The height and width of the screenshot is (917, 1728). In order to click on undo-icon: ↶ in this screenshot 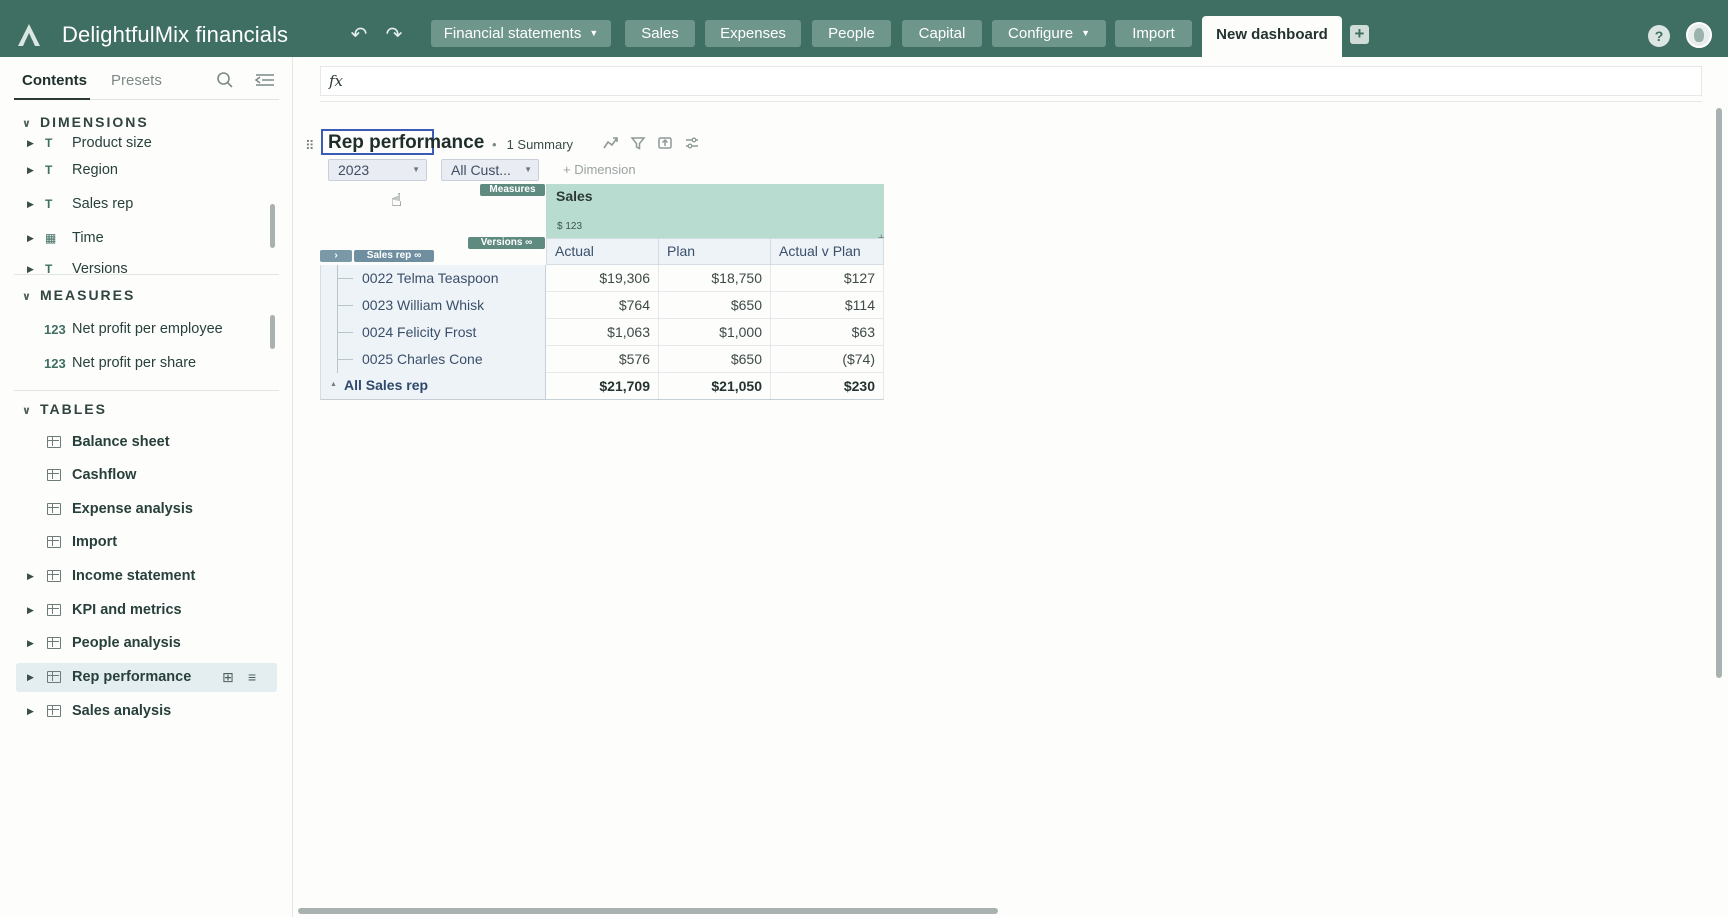, I will do `click(359, 35)`.